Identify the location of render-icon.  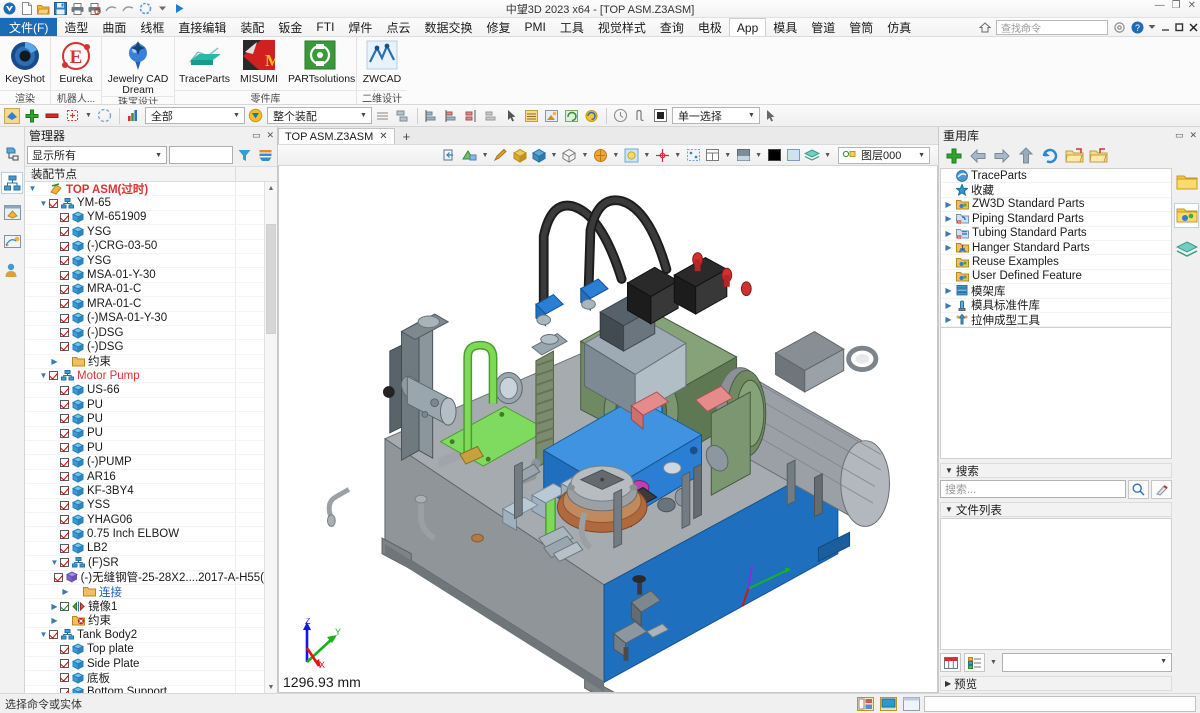
(600, 155).